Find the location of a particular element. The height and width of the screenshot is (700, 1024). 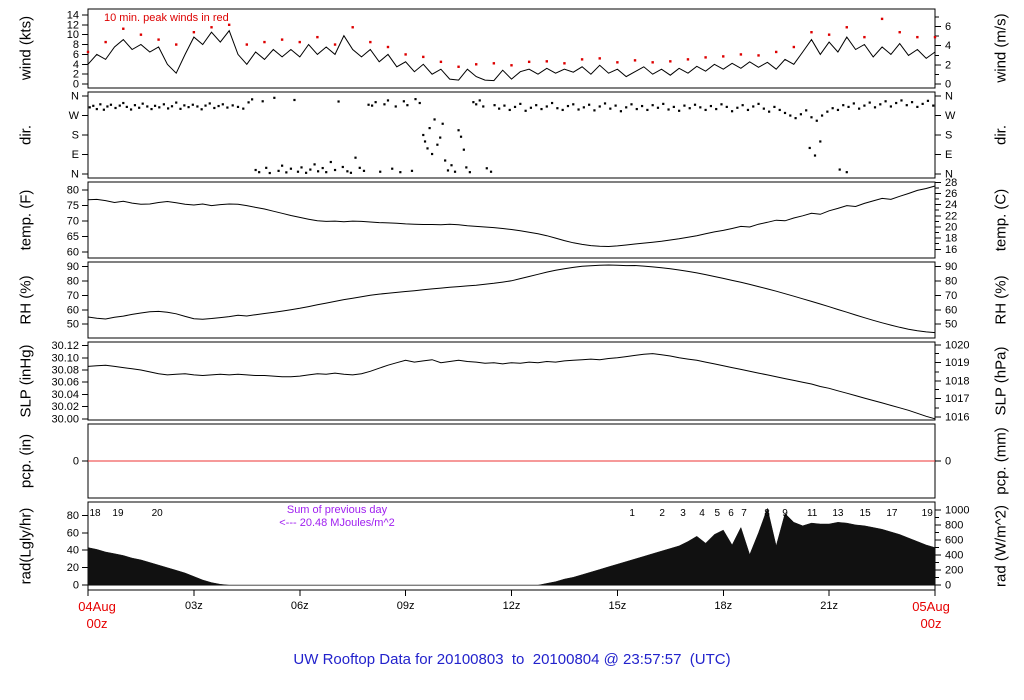

temp-left-tick: 60 is located at coordinates (73, 252).